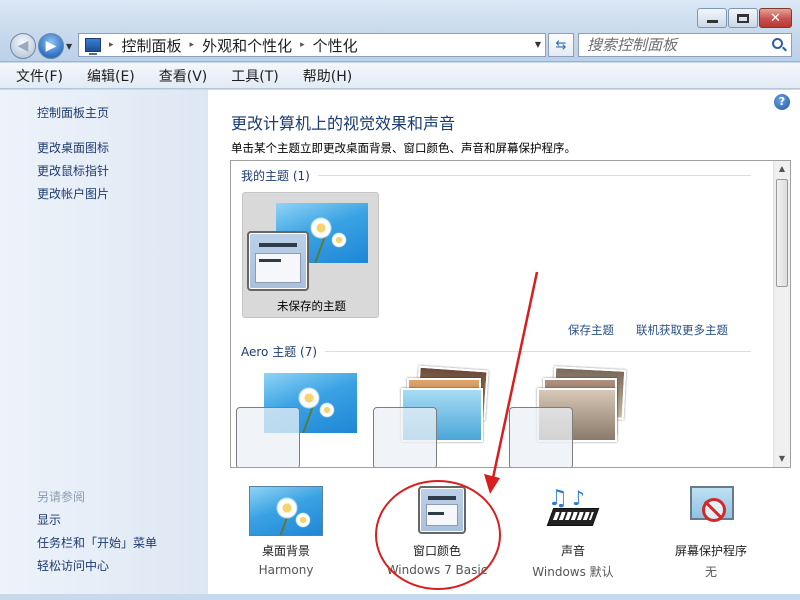 The height and width of the screenshot is (600, 800). What do you see at coordinates (278, 268) in the screenshot?
I see `preview-body` at bounding box center [278, 268].